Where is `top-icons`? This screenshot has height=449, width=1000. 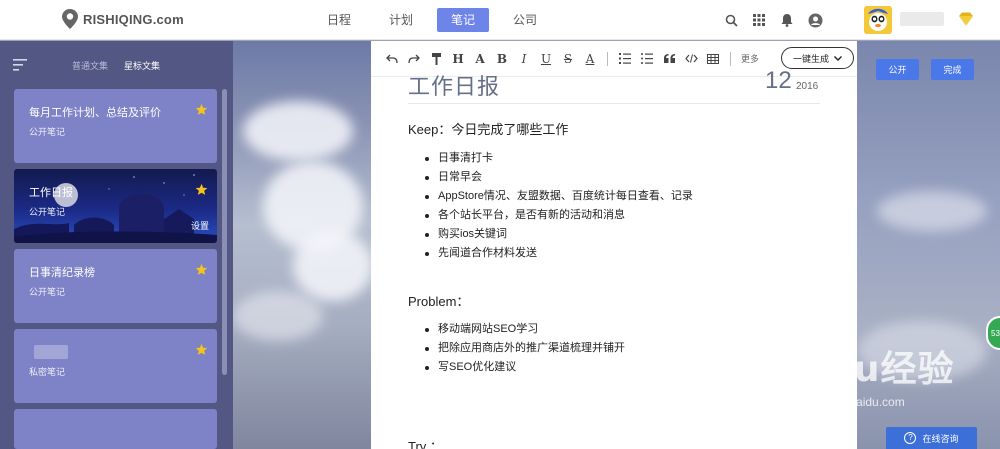
top-icons is located at coordinates (778, 20).